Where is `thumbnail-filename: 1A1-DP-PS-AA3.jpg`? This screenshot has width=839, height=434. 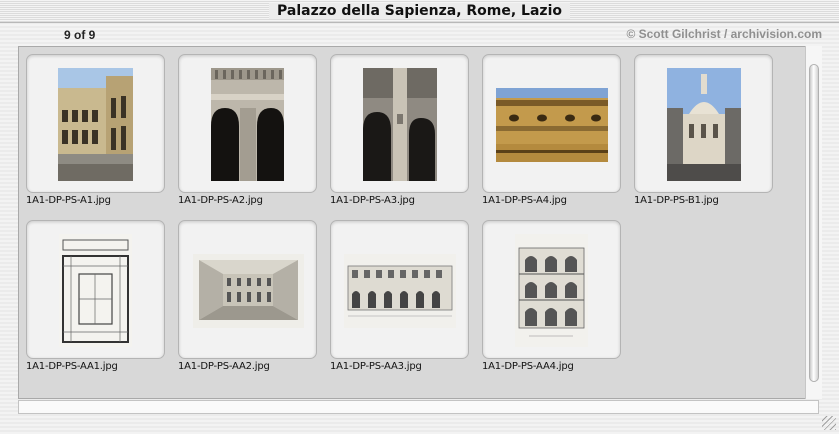
thumbnail-filename: 1A1-DP-PS-AA3.jpg is located at coordinates (376, 366).